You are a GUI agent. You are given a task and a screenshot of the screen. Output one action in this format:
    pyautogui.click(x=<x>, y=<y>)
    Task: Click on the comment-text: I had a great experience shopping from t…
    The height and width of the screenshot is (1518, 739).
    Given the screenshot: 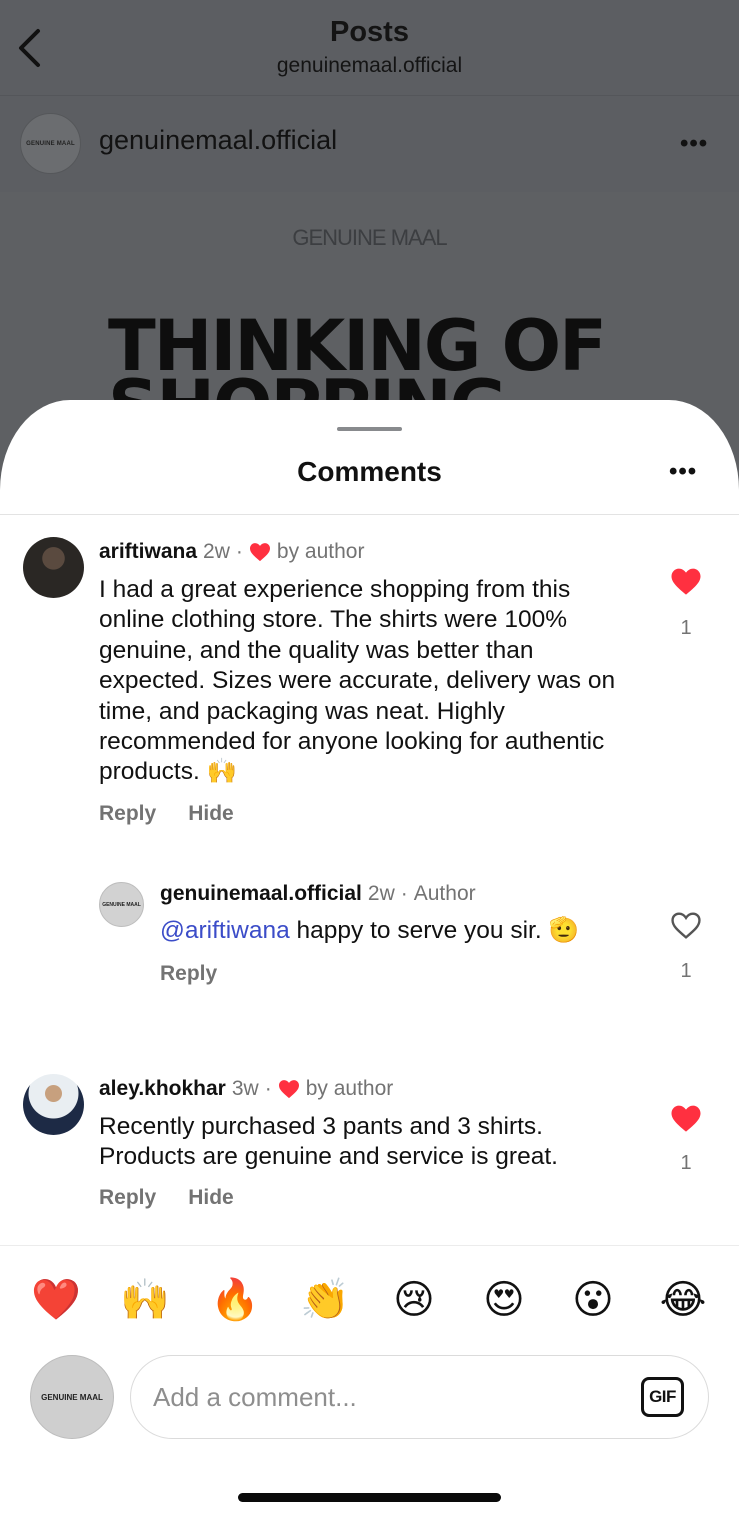 What is the action you would take?
    pyautogui.click(x=357, y=681)
    